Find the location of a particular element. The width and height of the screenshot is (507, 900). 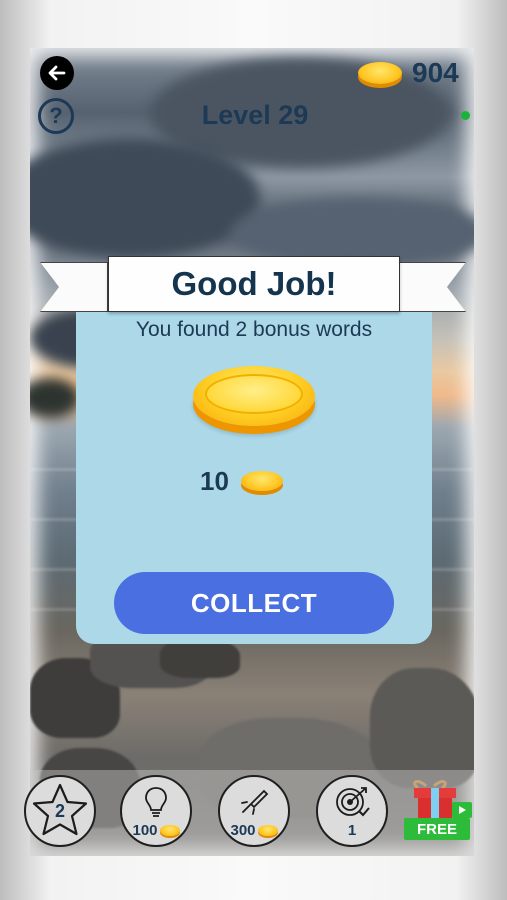

collect-label: COLLECT is located at coordinates (254, 602).